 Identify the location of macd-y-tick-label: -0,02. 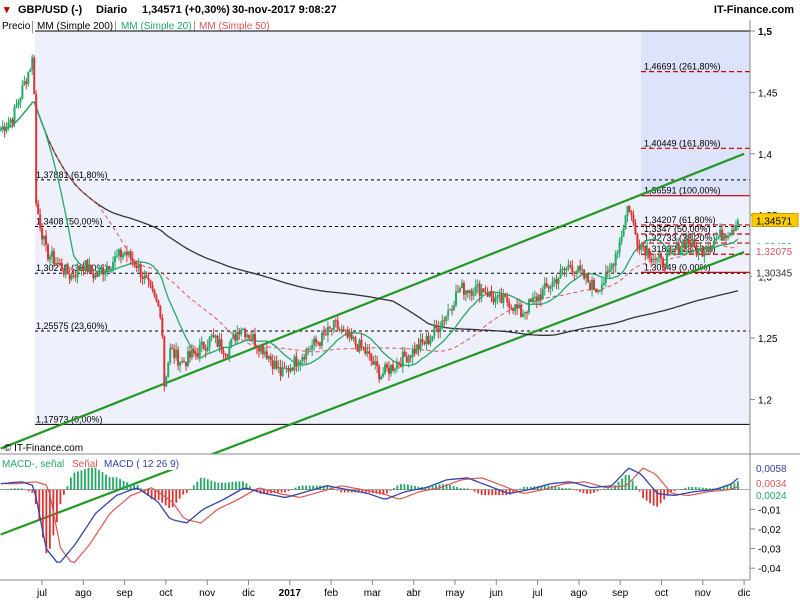
(769, 530).